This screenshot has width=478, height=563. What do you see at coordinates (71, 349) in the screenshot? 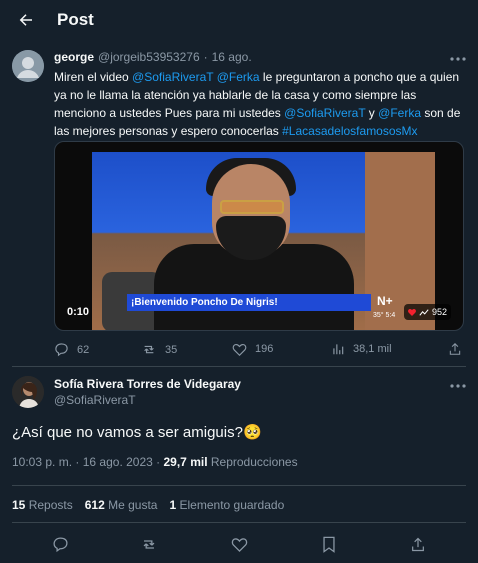
I see `reply-button: 62` at bounding box center [71, 349].